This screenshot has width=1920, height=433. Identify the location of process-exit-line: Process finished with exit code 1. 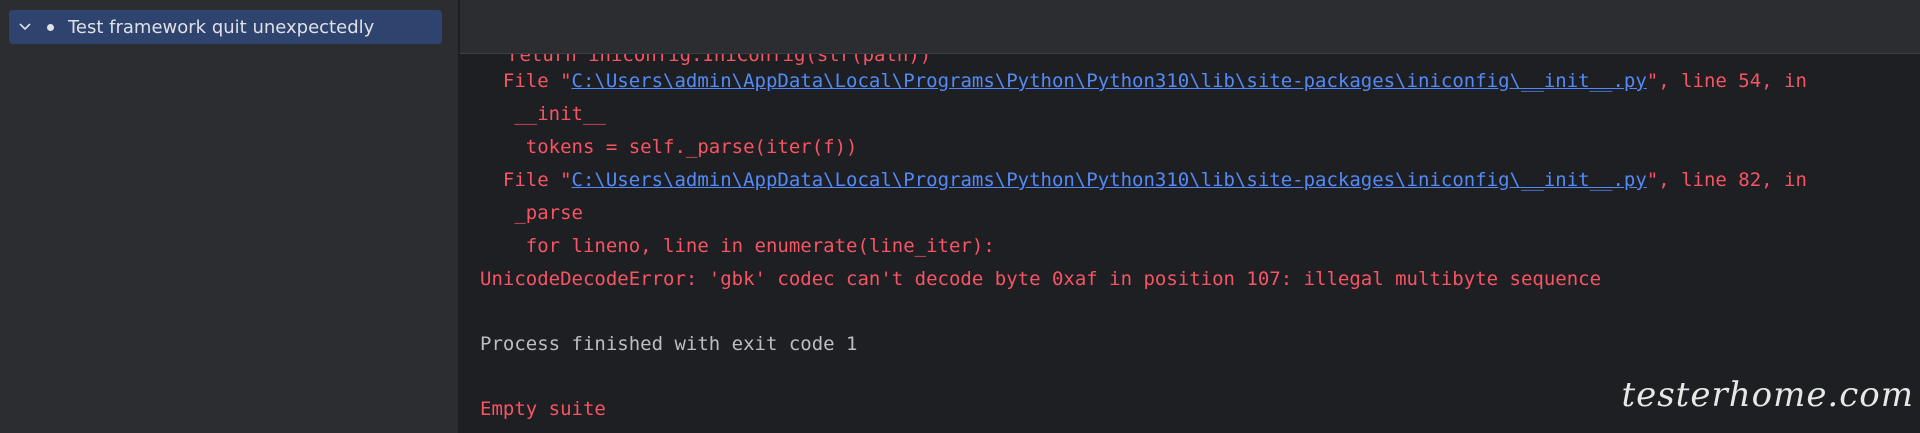
(669, 344).